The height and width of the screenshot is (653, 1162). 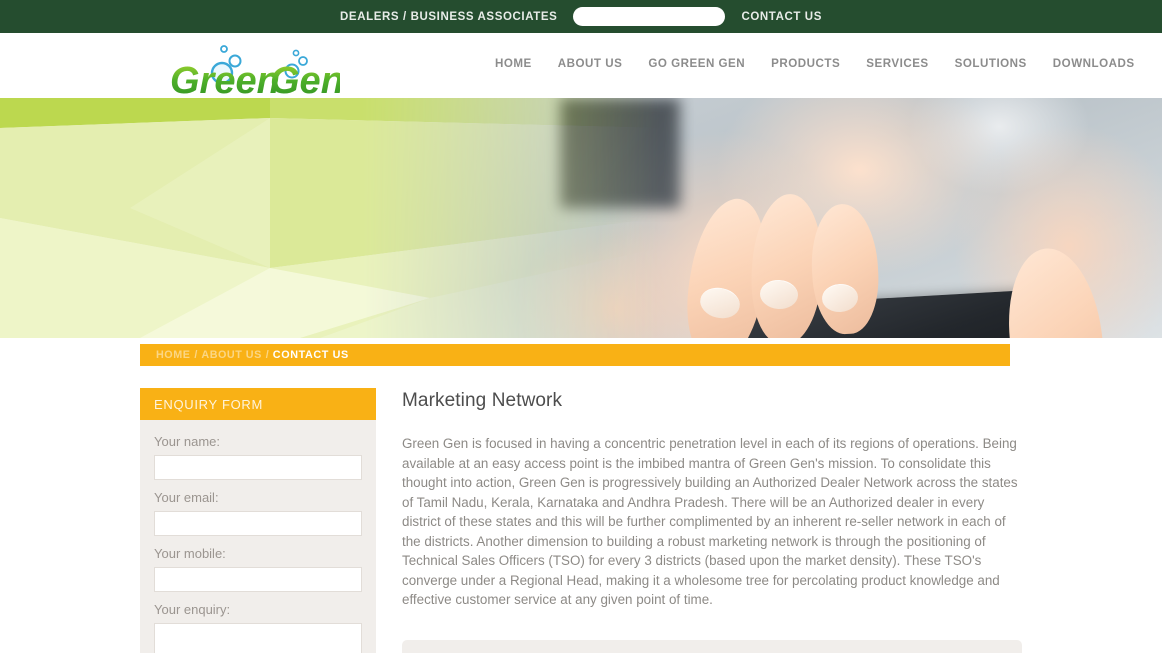 What do you see at coordinates (1094, 63) in the screenshot?
I see `nav-item-downloads: DOWNLOADS` at bounding box center [1094, 63].